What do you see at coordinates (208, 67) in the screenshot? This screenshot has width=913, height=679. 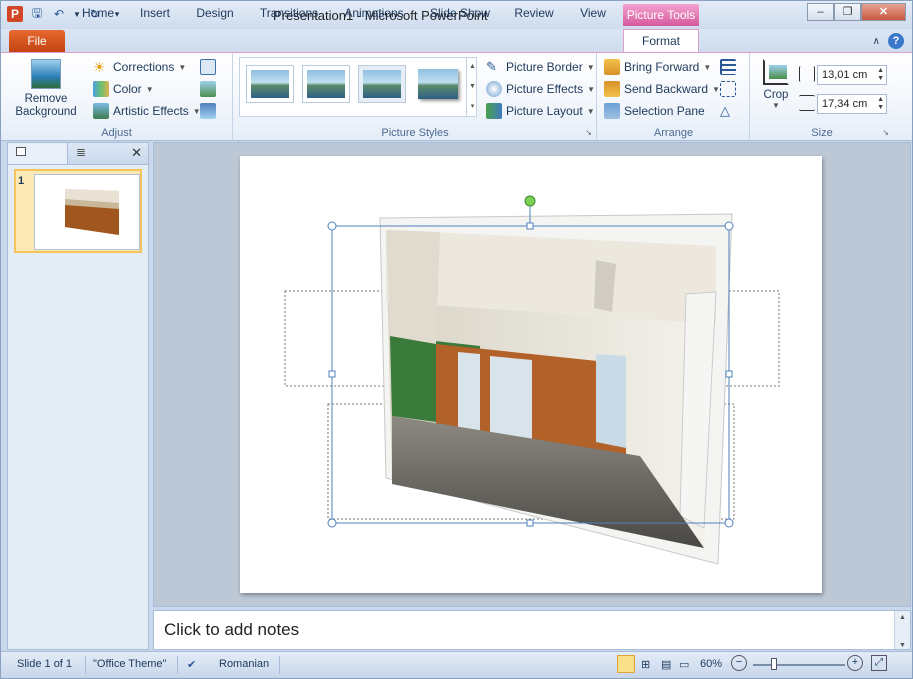 I see `compress-pictures-icon` at bounding box center [208, 67].